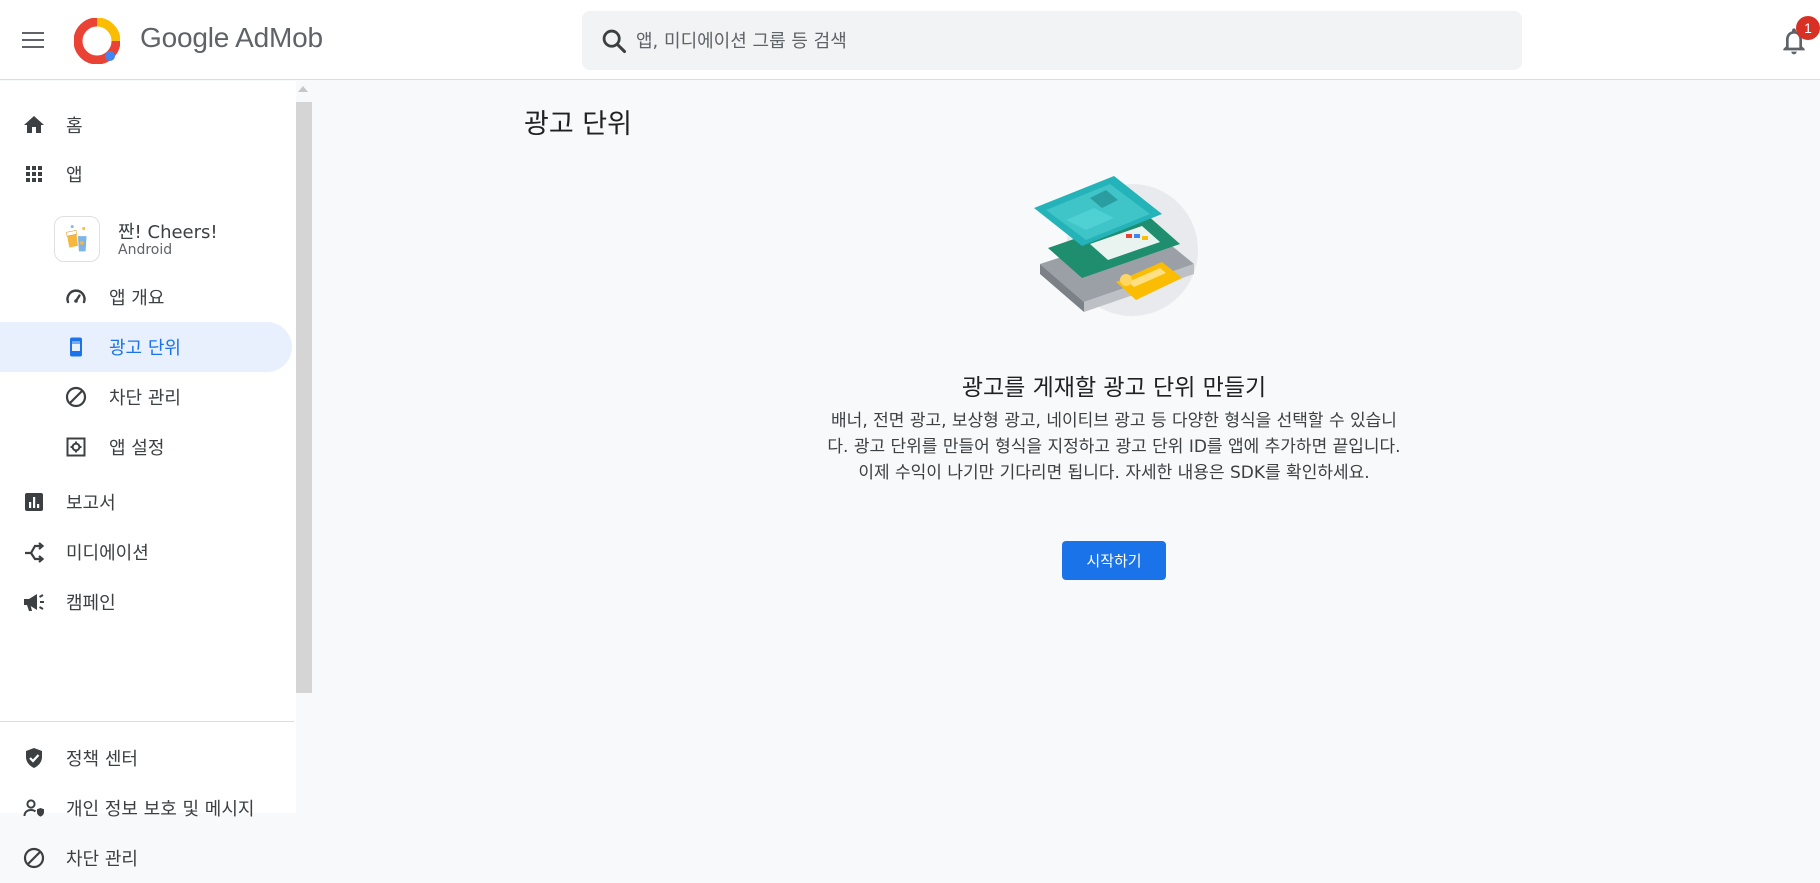  What do you see at coordinates (97, 41) in the screenshot?
I see `admob-logo-icon` at bounding box center [97, 41].